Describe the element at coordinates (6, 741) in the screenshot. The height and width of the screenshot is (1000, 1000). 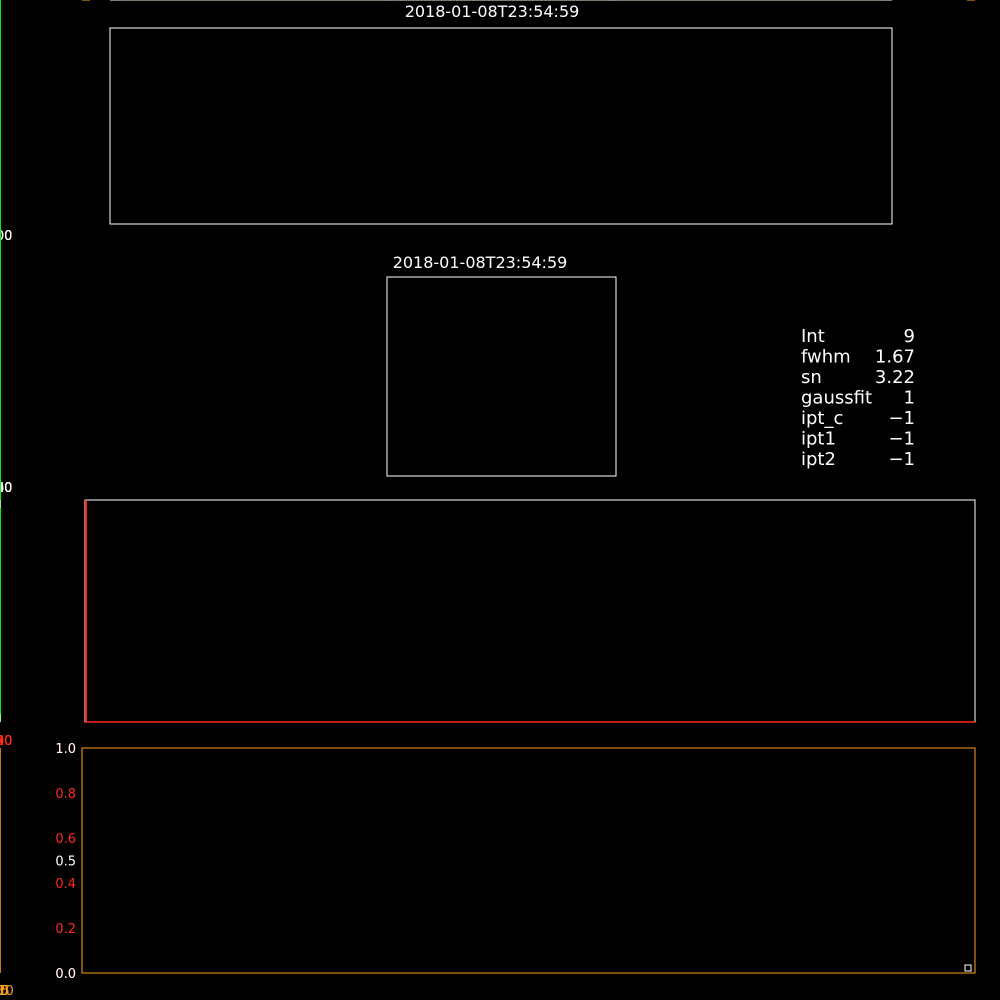
I see `x-tick-label: 640` at that location.